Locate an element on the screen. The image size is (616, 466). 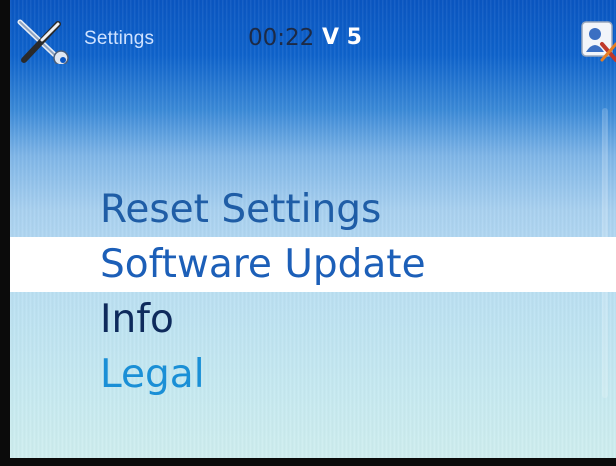
menu-item-label: Software Update is located at coordinates (263, 264).